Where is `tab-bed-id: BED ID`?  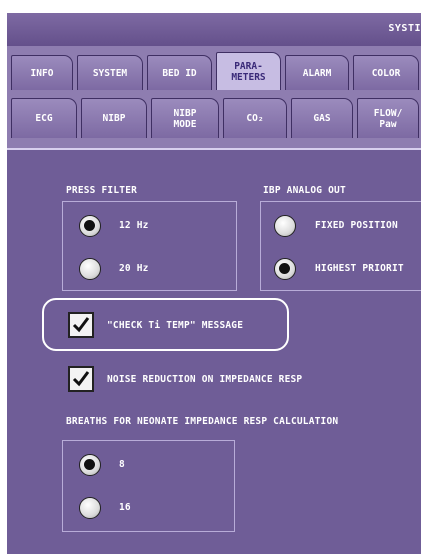
tab-bed-id: BED ID is located at coordinates (179, 72).